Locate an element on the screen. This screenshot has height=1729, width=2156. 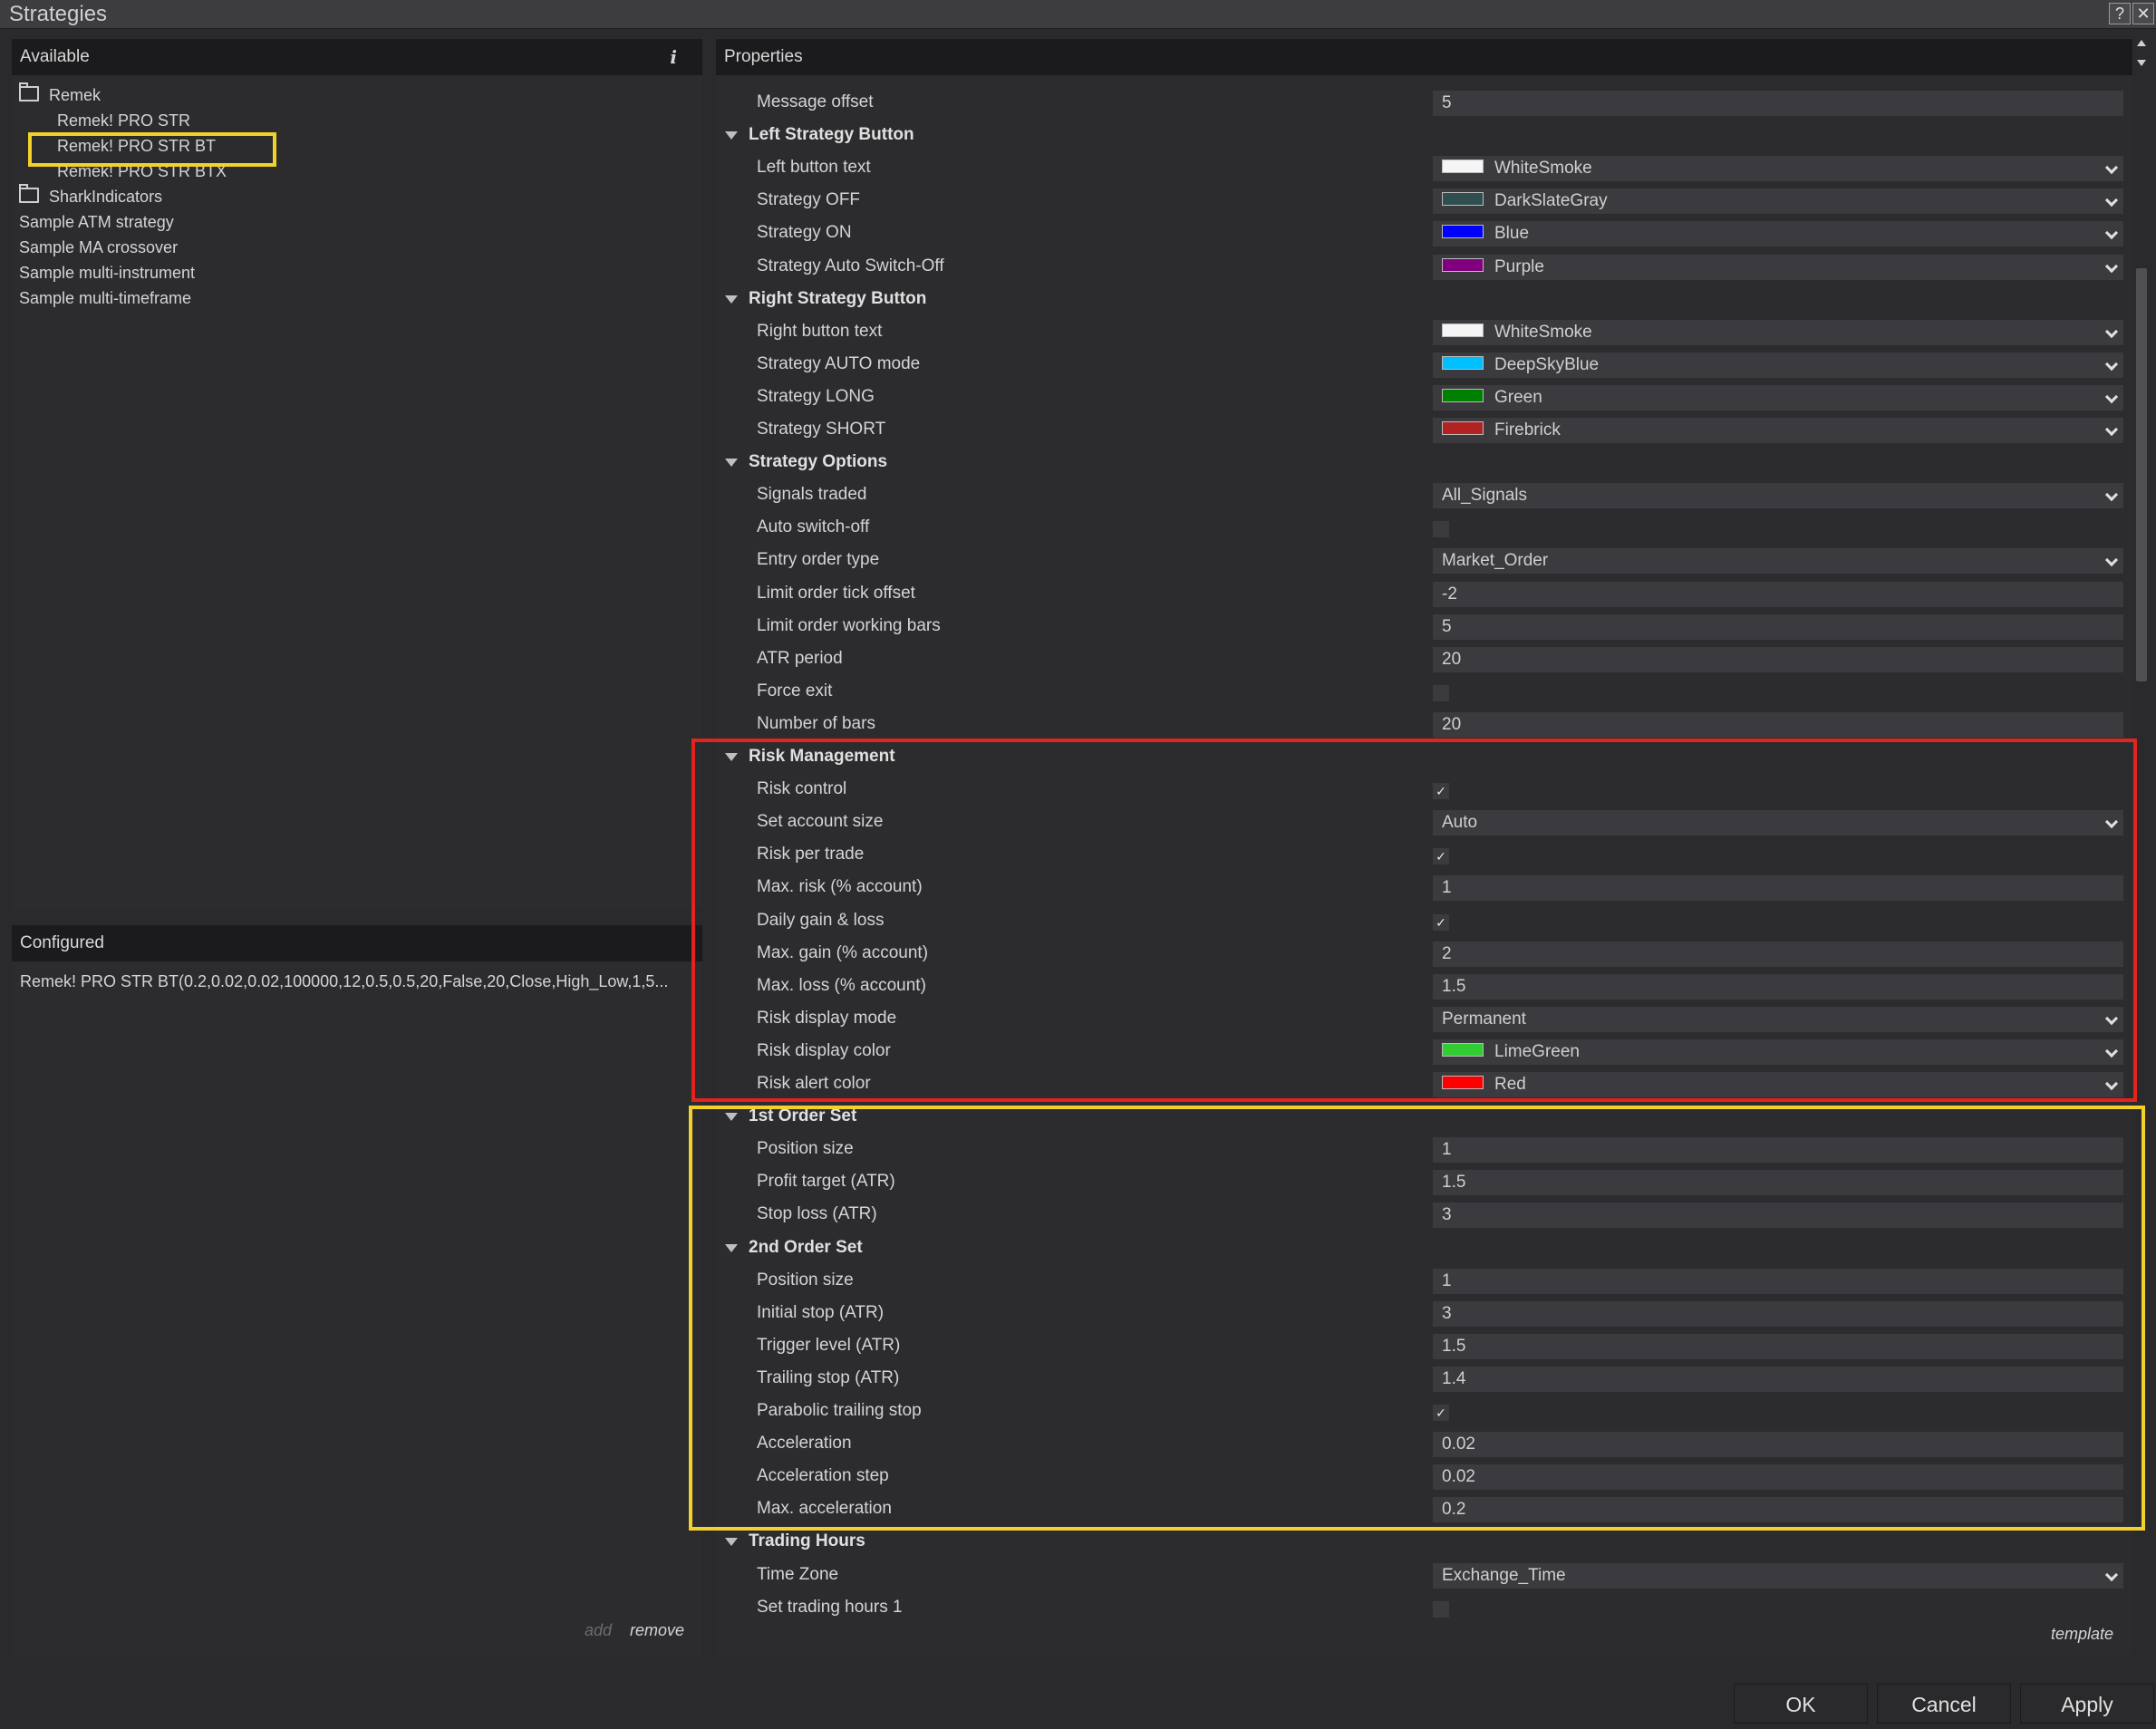
property-dropdown: All_Signals is located at coordinates (1778, 495).